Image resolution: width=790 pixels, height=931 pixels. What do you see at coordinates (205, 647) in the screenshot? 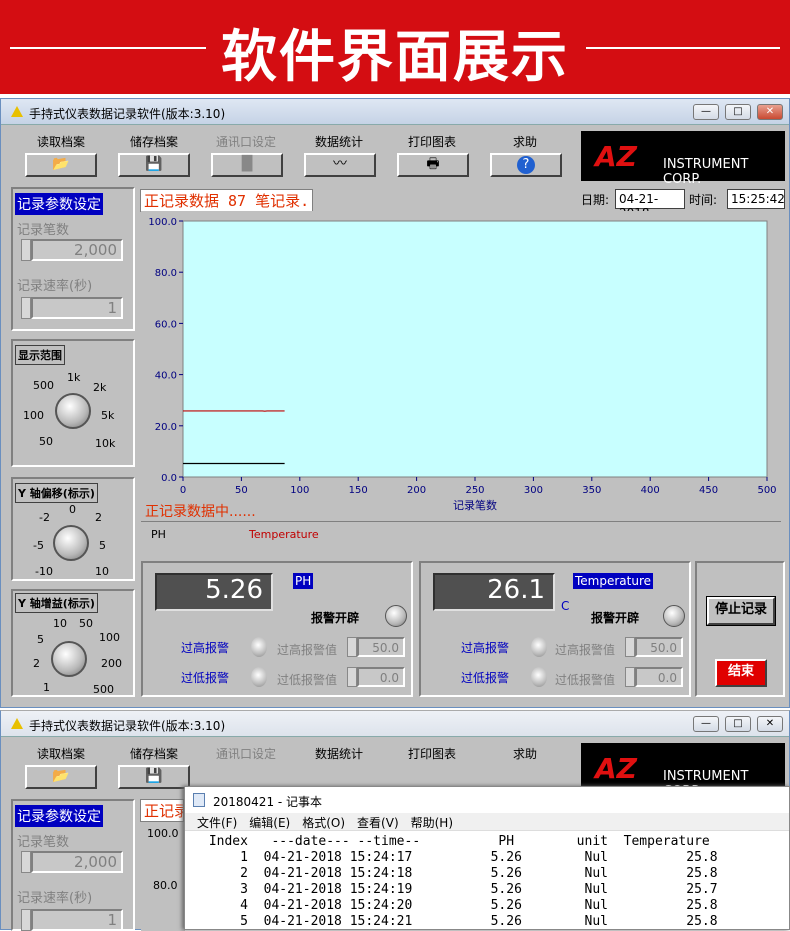
I see `ph-high-alarm-label: 过高报警` at bounding box center [205, 647].